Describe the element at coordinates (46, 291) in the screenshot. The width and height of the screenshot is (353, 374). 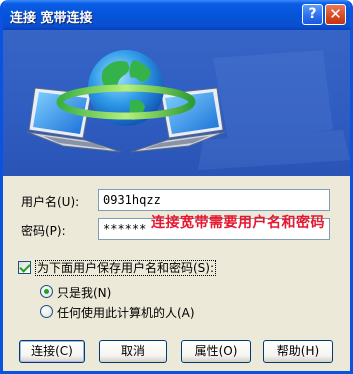
I see `radio-only-me` at that location.